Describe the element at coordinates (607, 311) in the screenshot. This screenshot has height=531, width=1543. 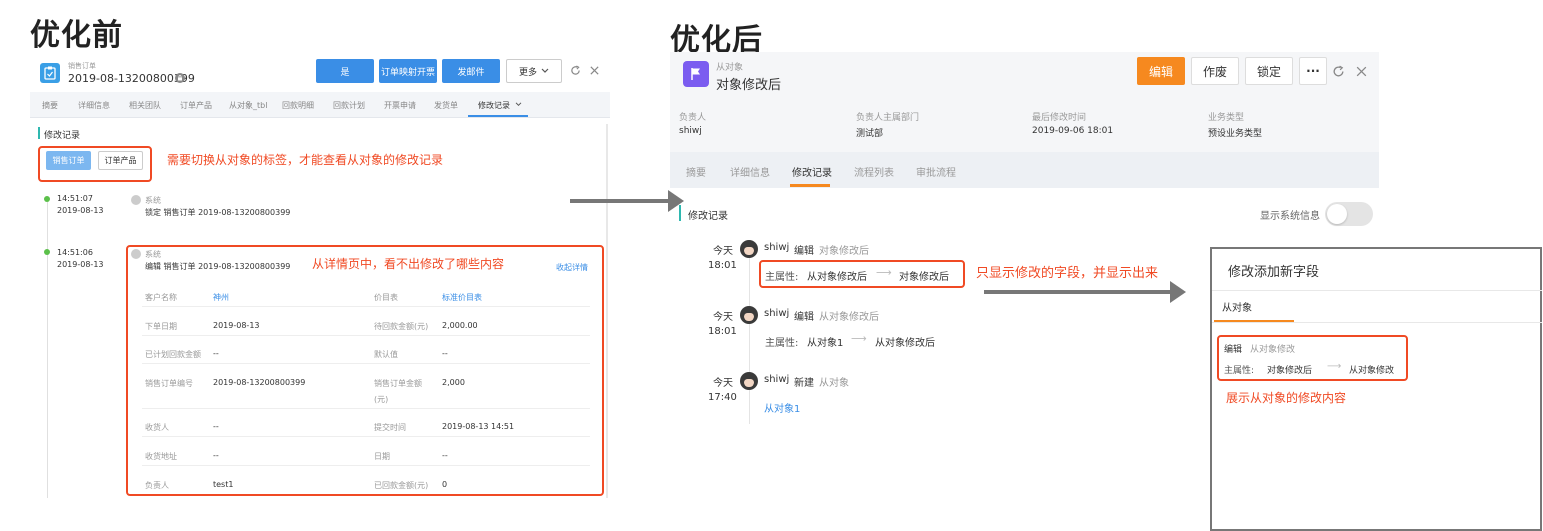
I see `scrollbar` at that location.